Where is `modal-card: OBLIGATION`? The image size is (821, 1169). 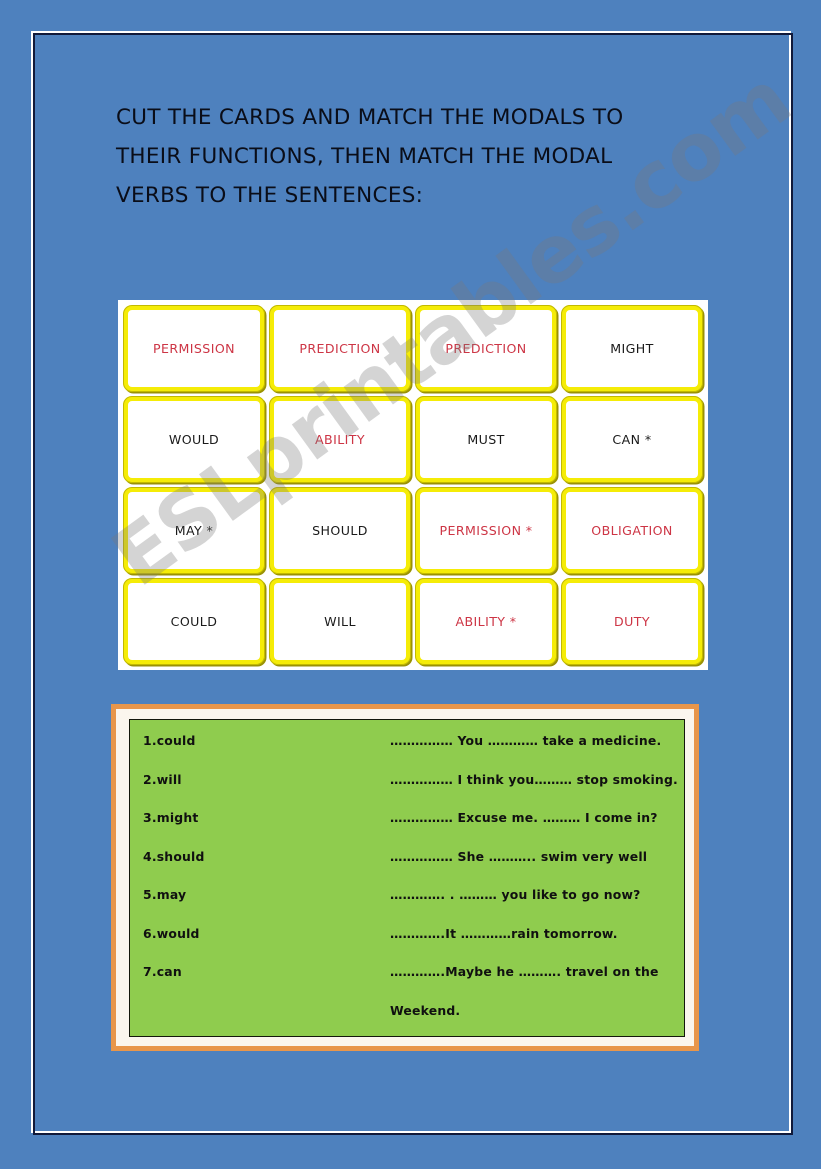 modal-card: OBLIGATION is located at coordinates (632, 530).